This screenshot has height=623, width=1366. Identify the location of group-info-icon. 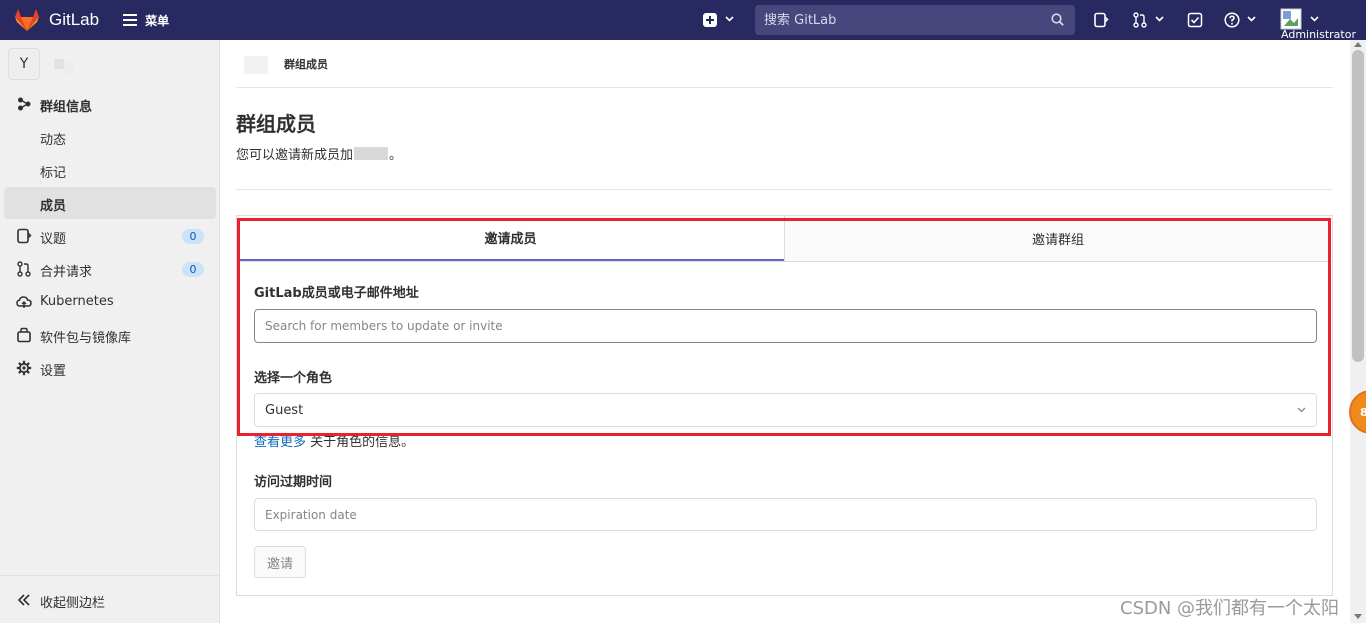
(24, 104).